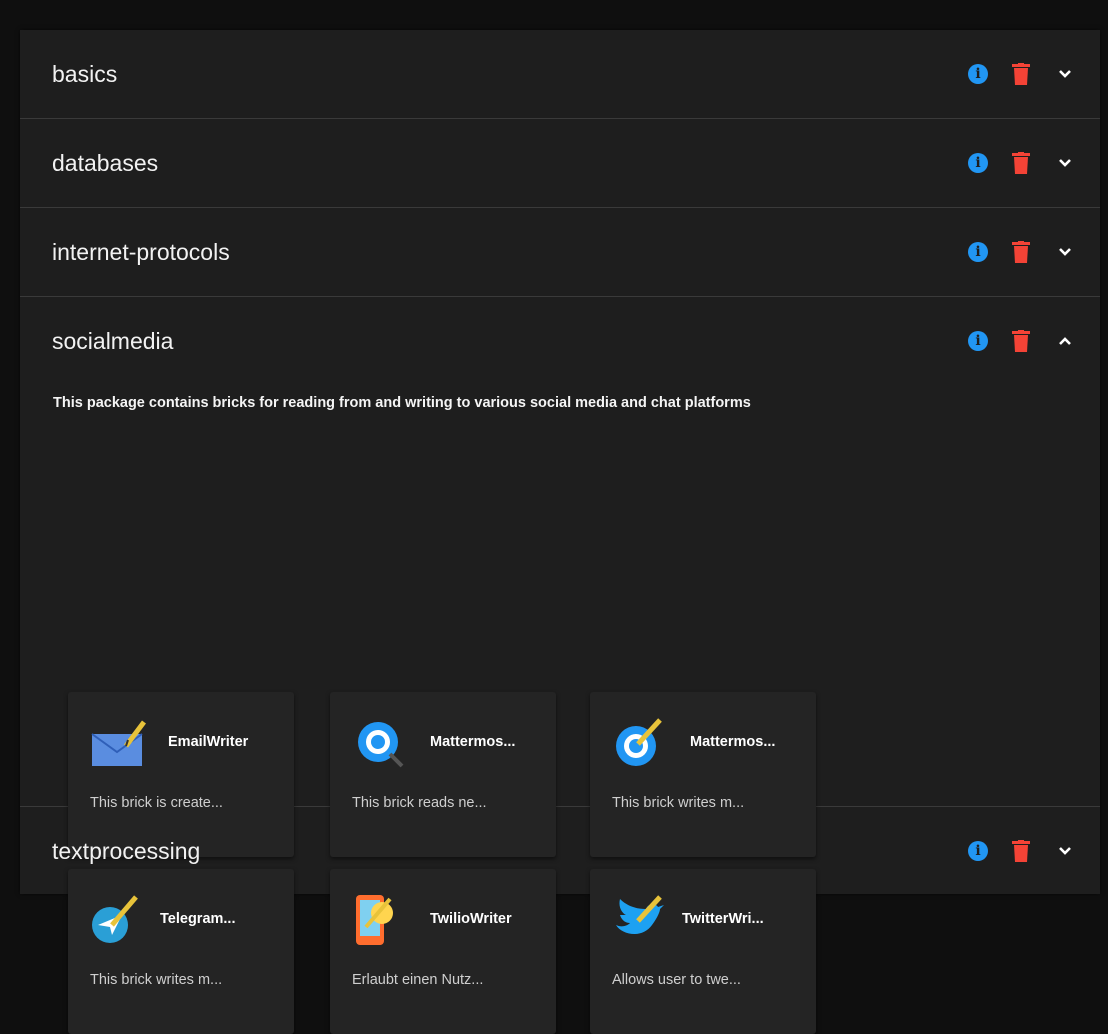  I want to click on brick-name: TwilioWriter, so click(471, 919).